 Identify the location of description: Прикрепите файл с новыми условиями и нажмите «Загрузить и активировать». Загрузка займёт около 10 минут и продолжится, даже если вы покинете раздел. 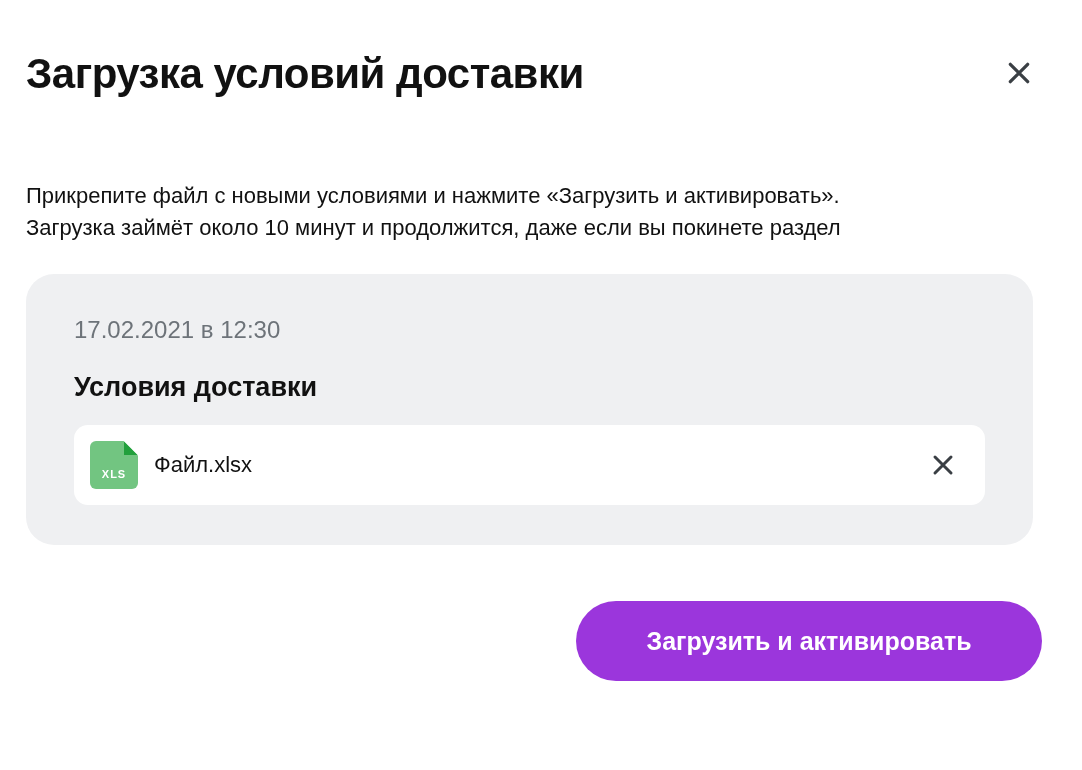
(434, 212).